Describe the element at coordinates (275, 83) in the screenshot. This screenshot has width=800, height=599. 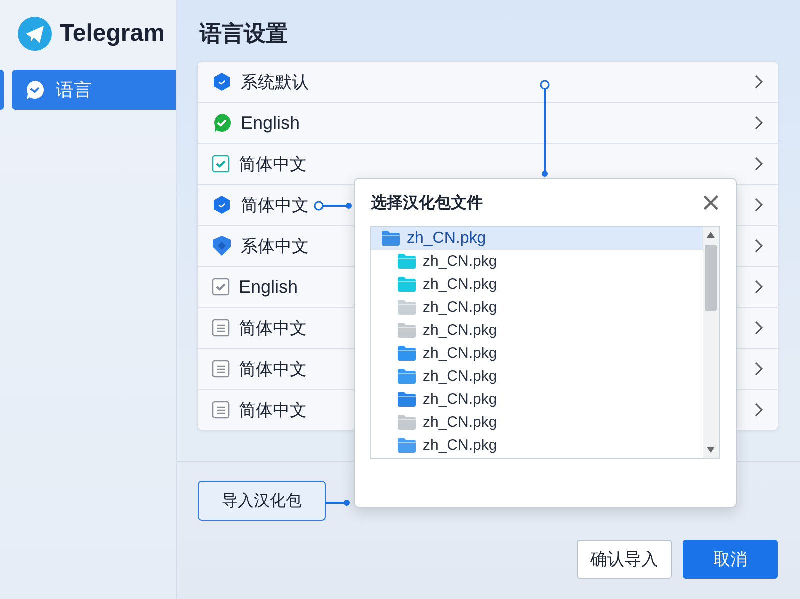
I see `language-label: 系统默认` at that location.